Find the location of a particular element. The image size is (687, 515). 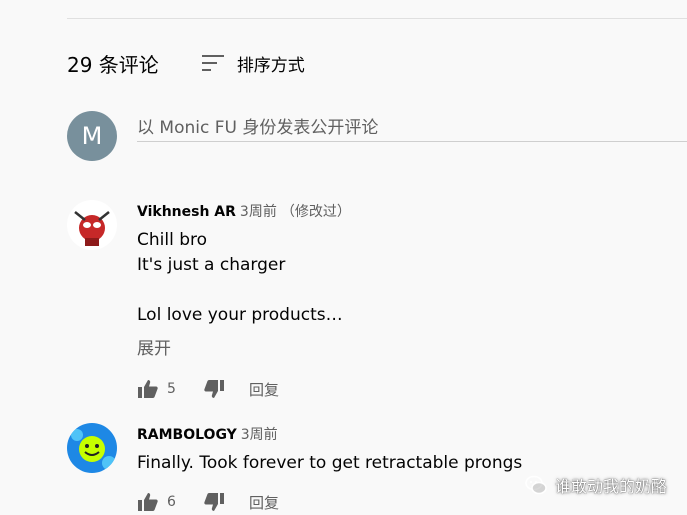

comment-text-line is located at coordinates (407, 290).